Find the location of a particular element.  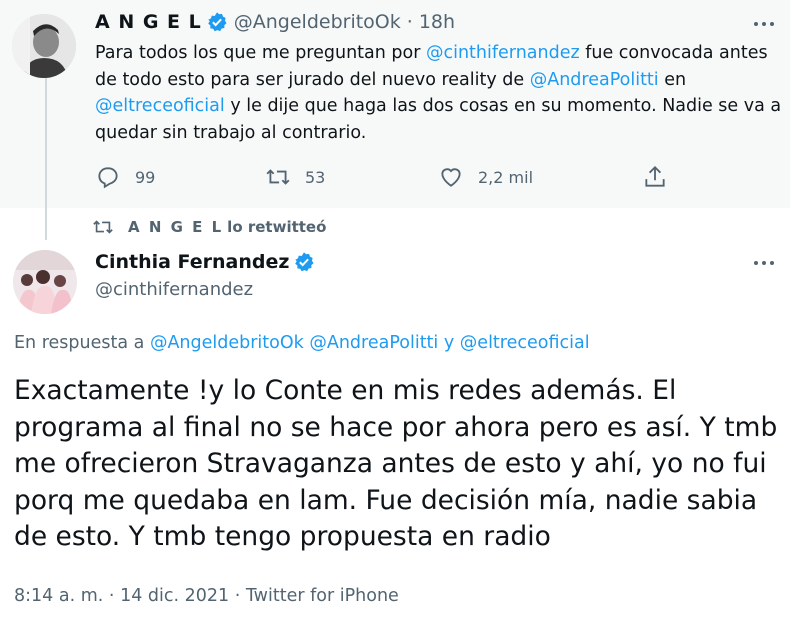

author-name: A N G E L is located at coordinates (148, 22).